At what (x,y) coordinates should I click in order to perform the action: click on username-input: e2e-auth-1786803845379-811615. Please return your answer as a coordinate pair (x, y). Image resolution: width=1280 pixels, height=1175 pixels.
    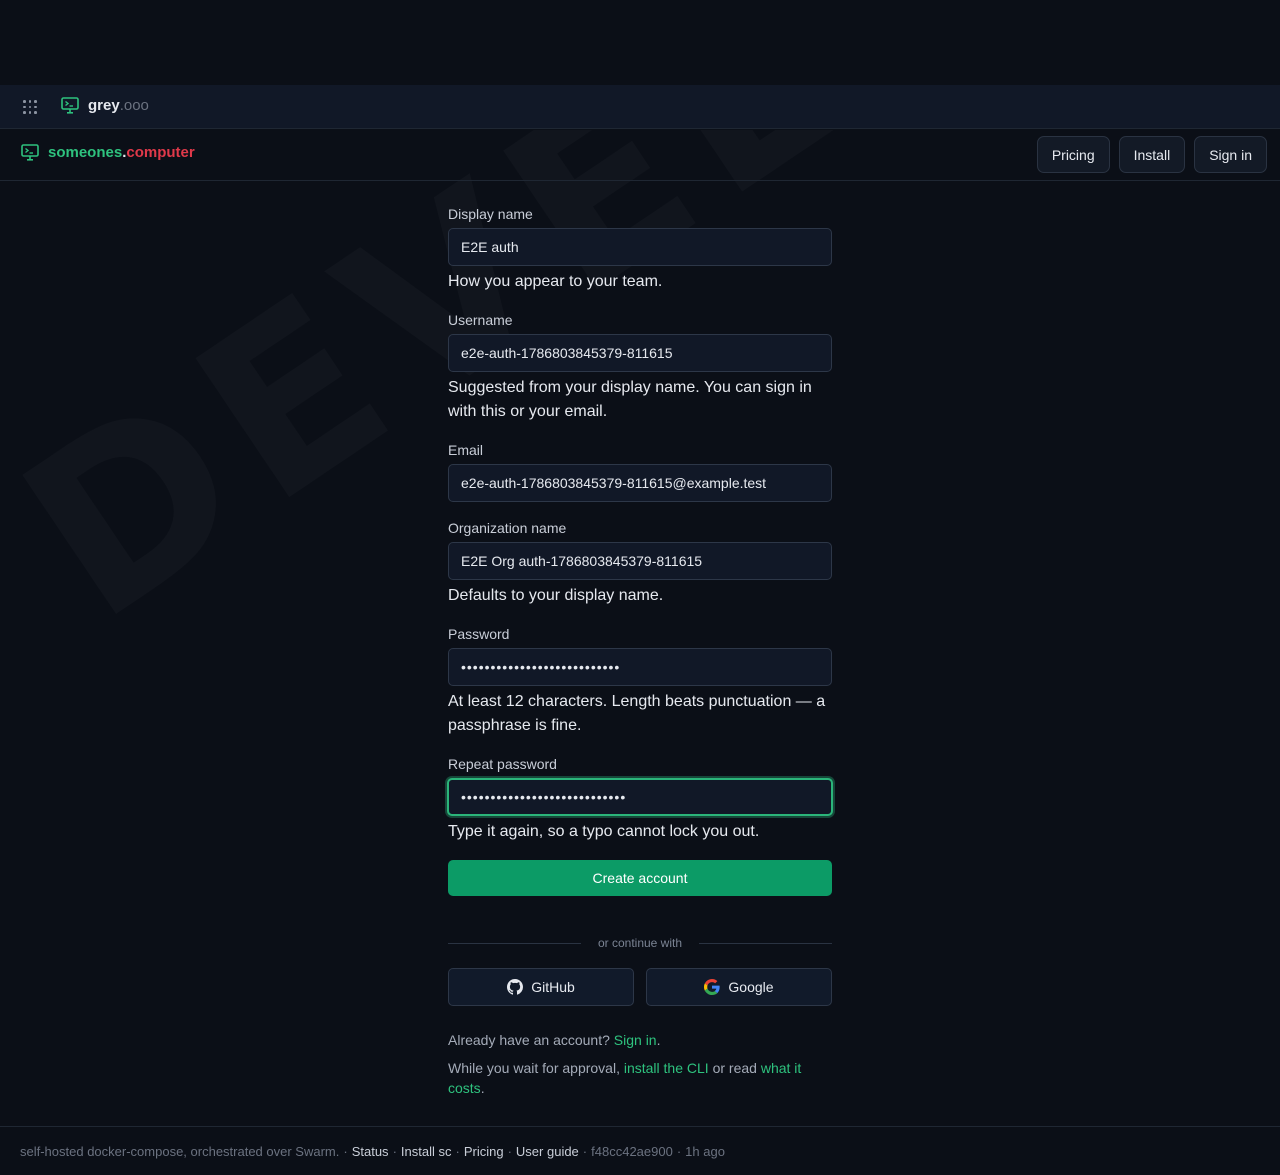
    Looking at the image, I should click on (640, 353).